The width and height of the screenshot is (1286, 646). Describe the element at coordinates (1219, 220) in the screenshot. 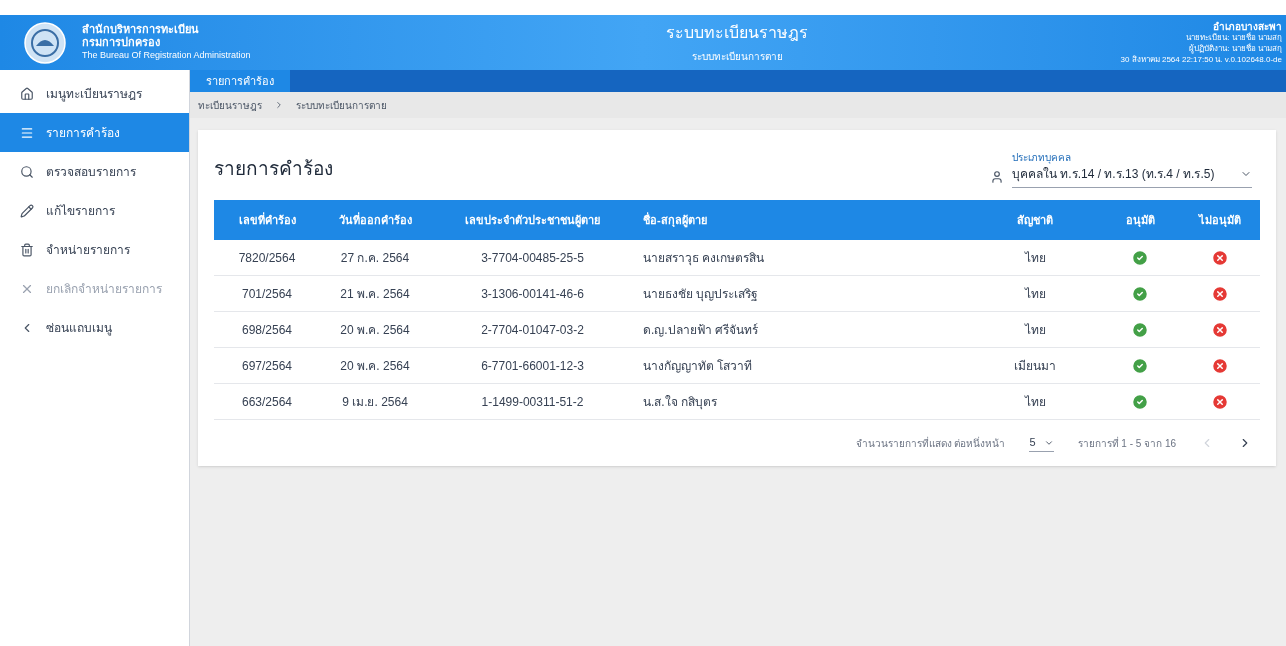

I see `column-header: ไม่อนุมัติ` at that location.